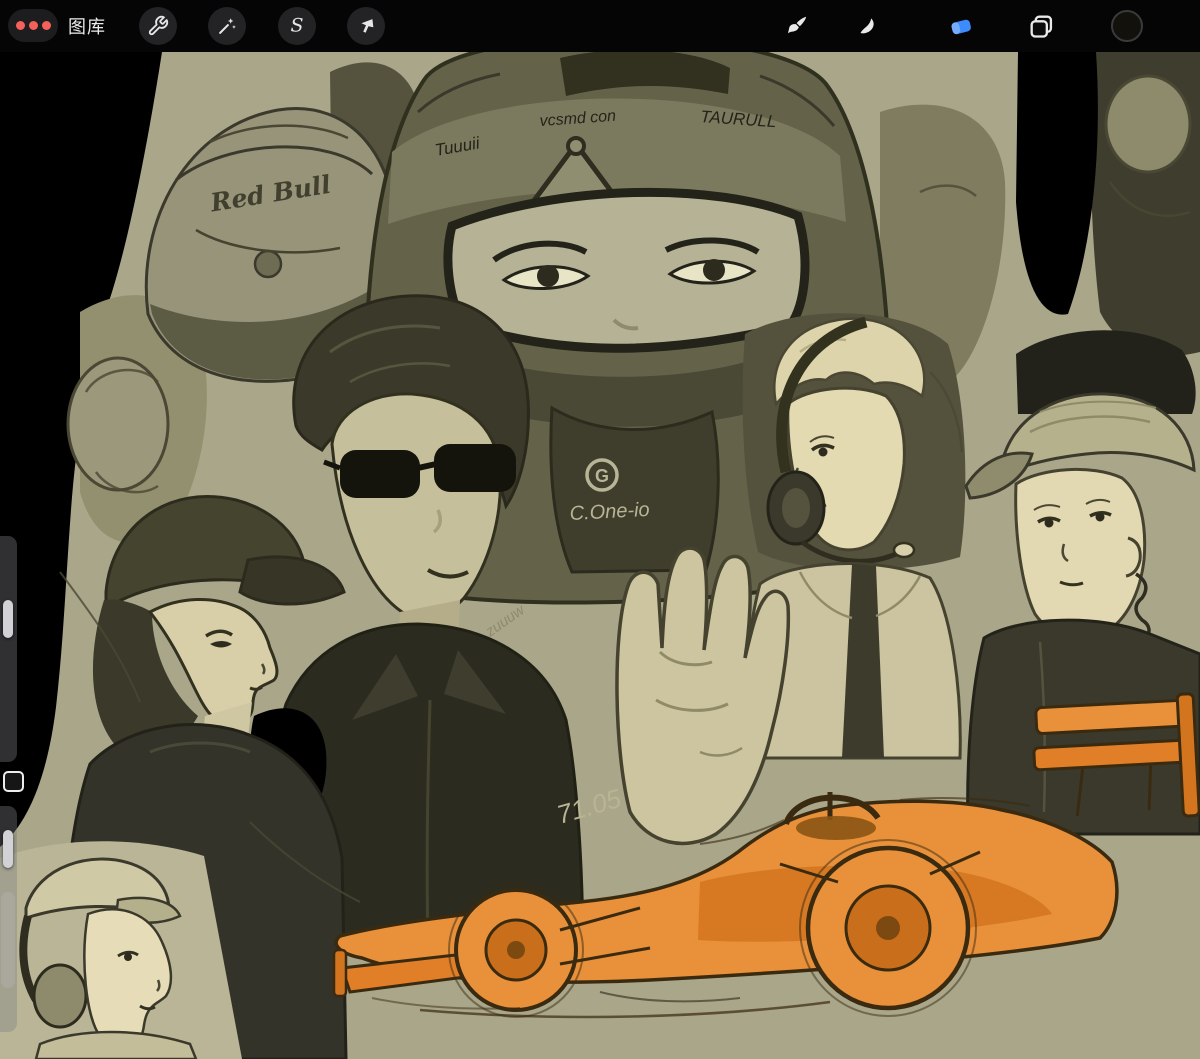 Image resolution: width=1200 pixels, height=1059 pixels. Describe the element at coordinates (8, 849) in the screenshot. I see `brush-opacity-handle` at that location.